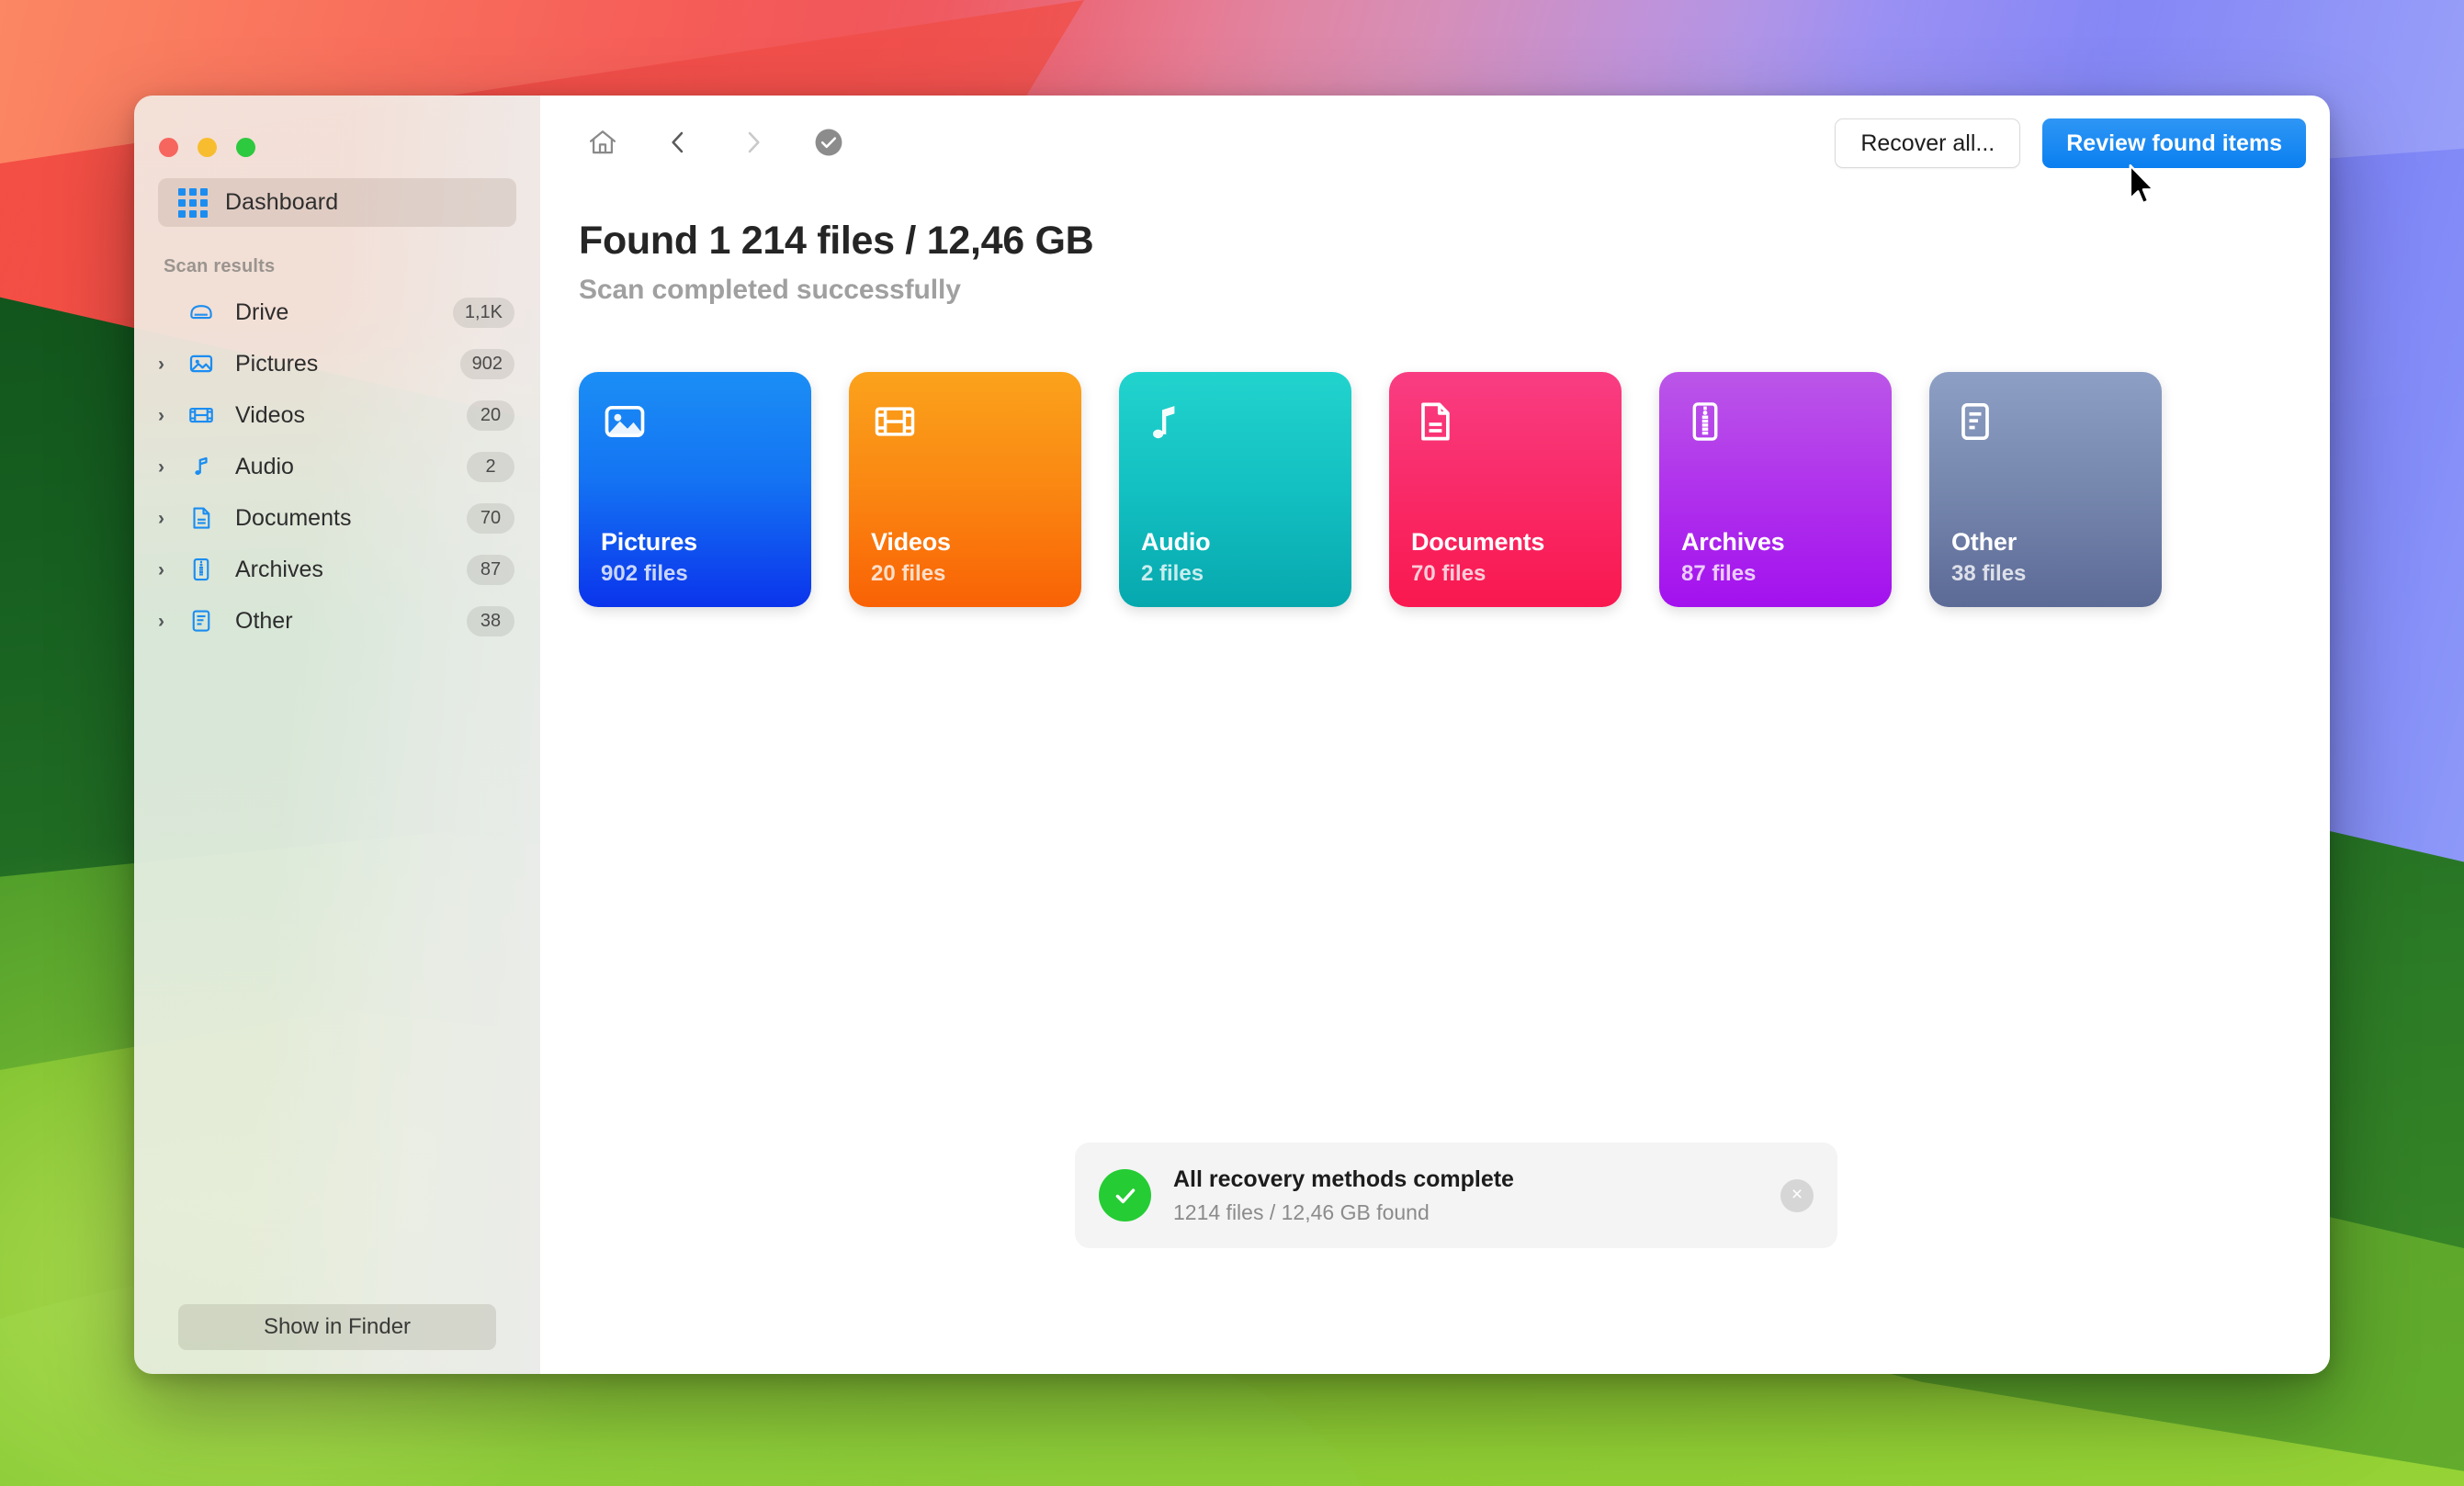 The height and width of the screenshot is (1486, 2464). What do you see at coordinates (1478, 542) in the screenshot?
I see `tile-title: Documents` at bounding box center [1478, 542].